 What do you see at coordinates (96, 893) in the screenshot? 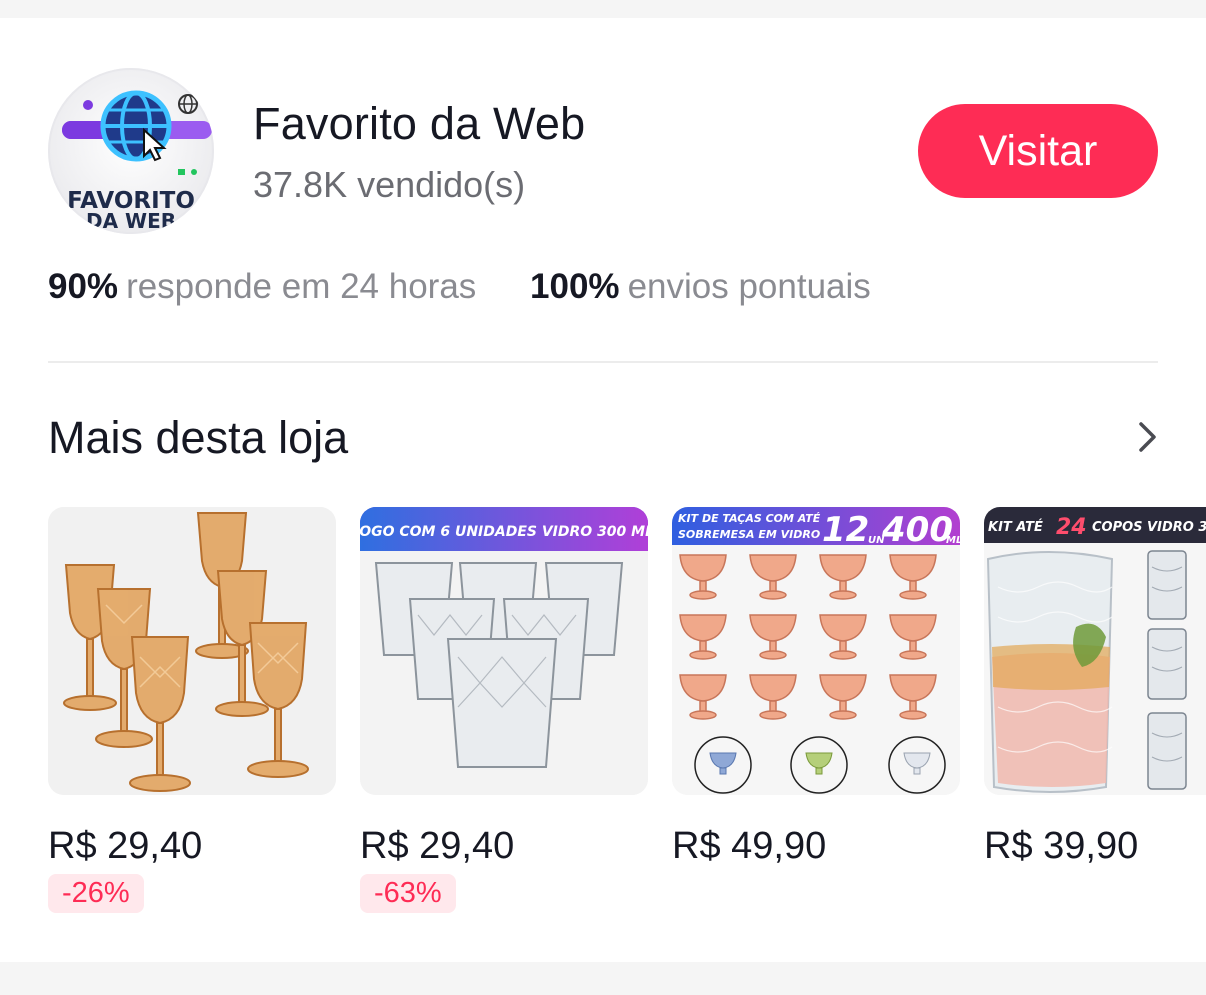
I see `discount-badge: -26%` at bounding box center [96, 893].